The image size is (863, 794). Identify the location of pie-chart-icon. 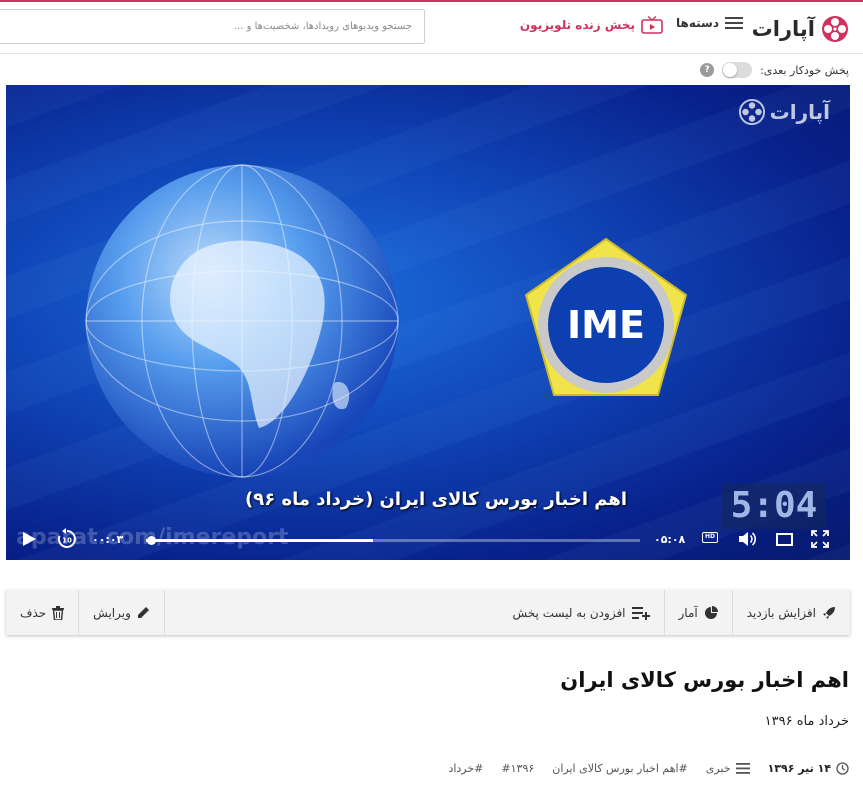
(711, 612).